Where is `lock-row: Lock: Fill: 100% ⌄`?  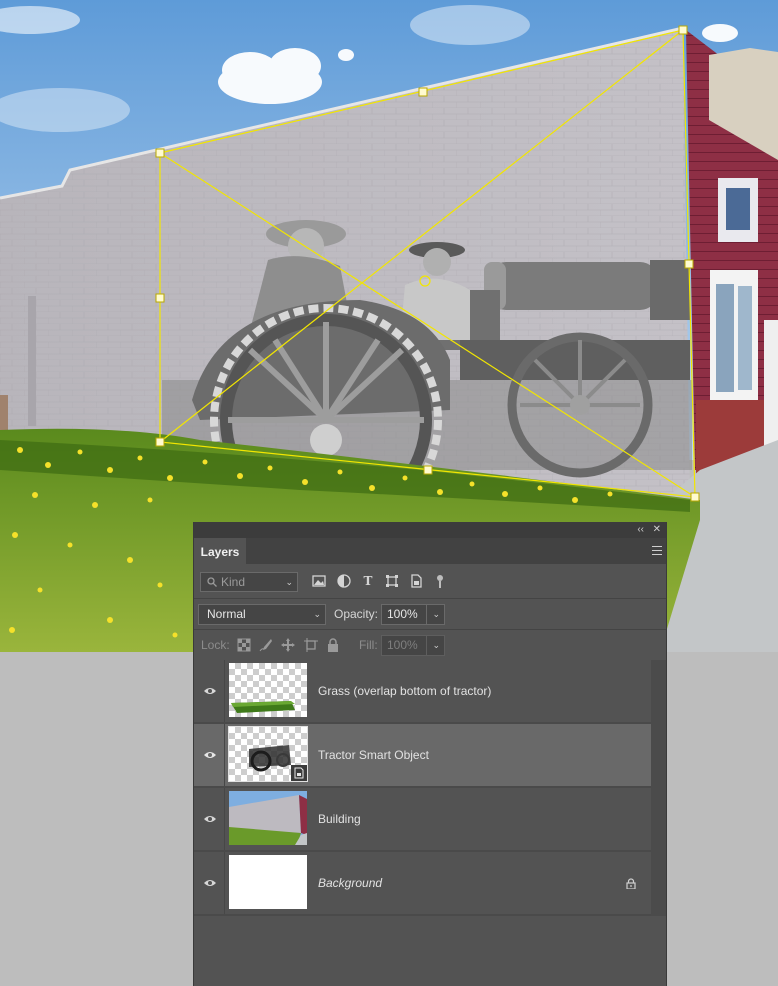
lock-row: Lock: Fill: 100% ⌄ is located at coordinates (430, 645).